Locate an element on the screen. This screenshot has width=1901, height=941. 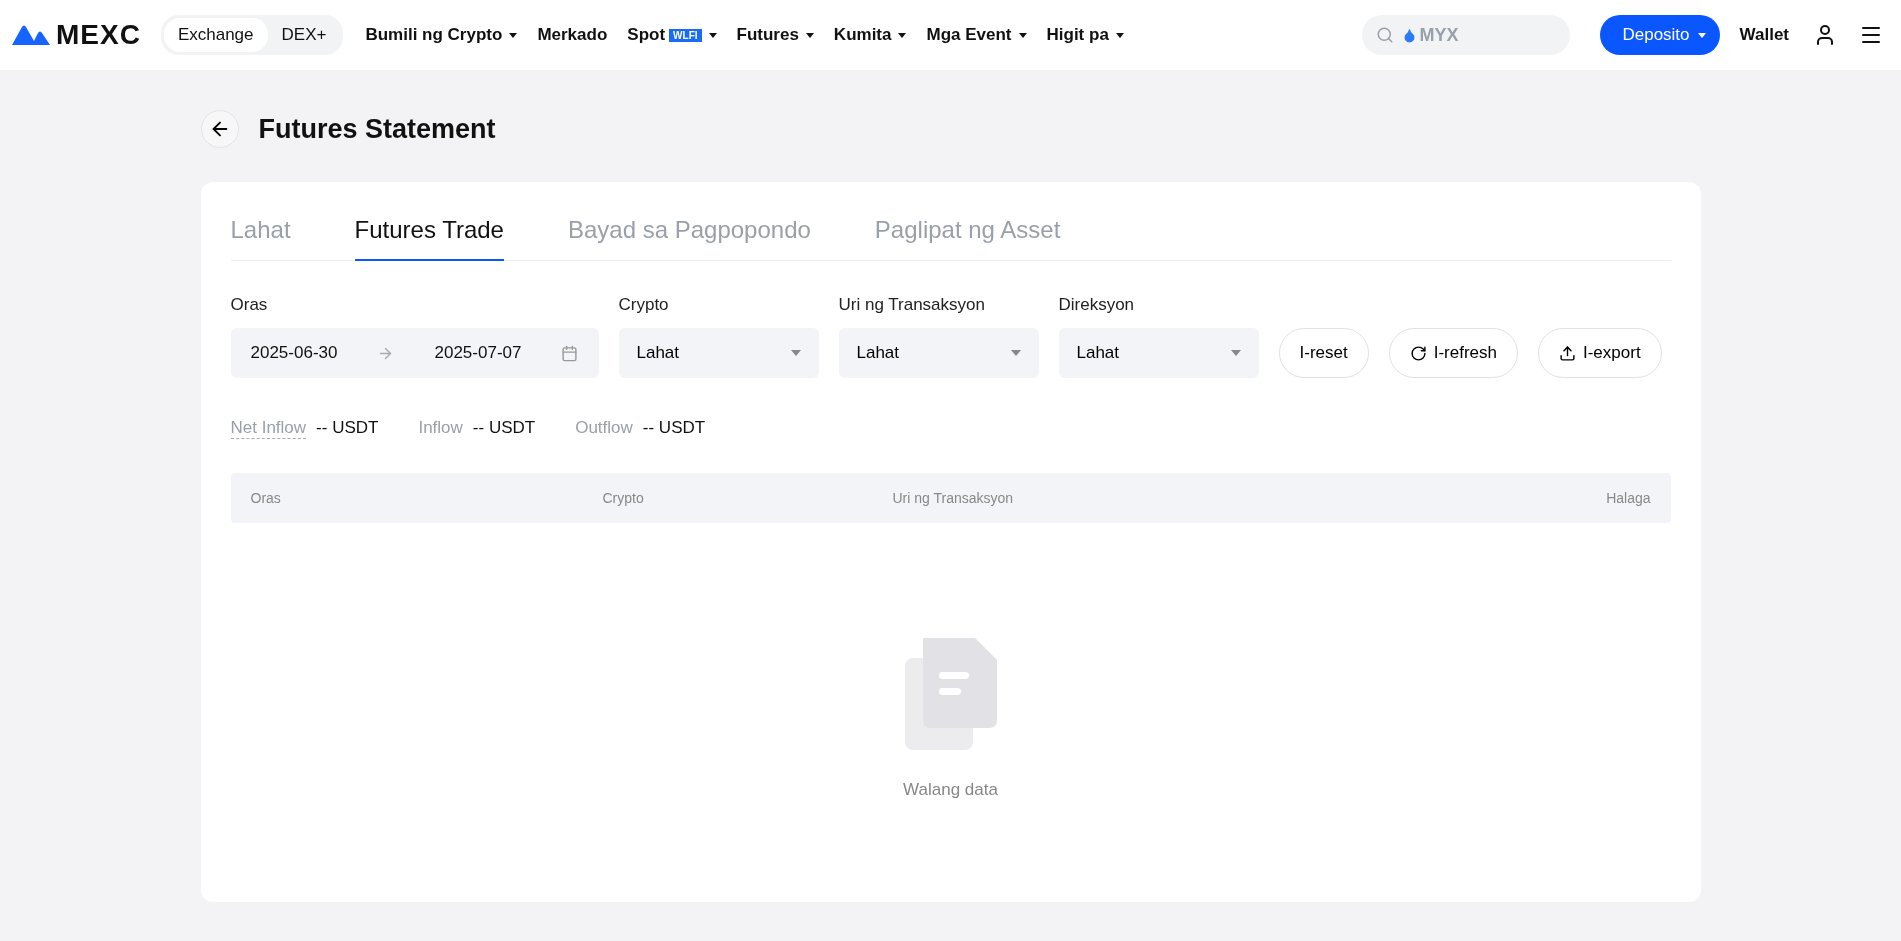
summary-label: Net Inflow is located at coordinates (268, 428).